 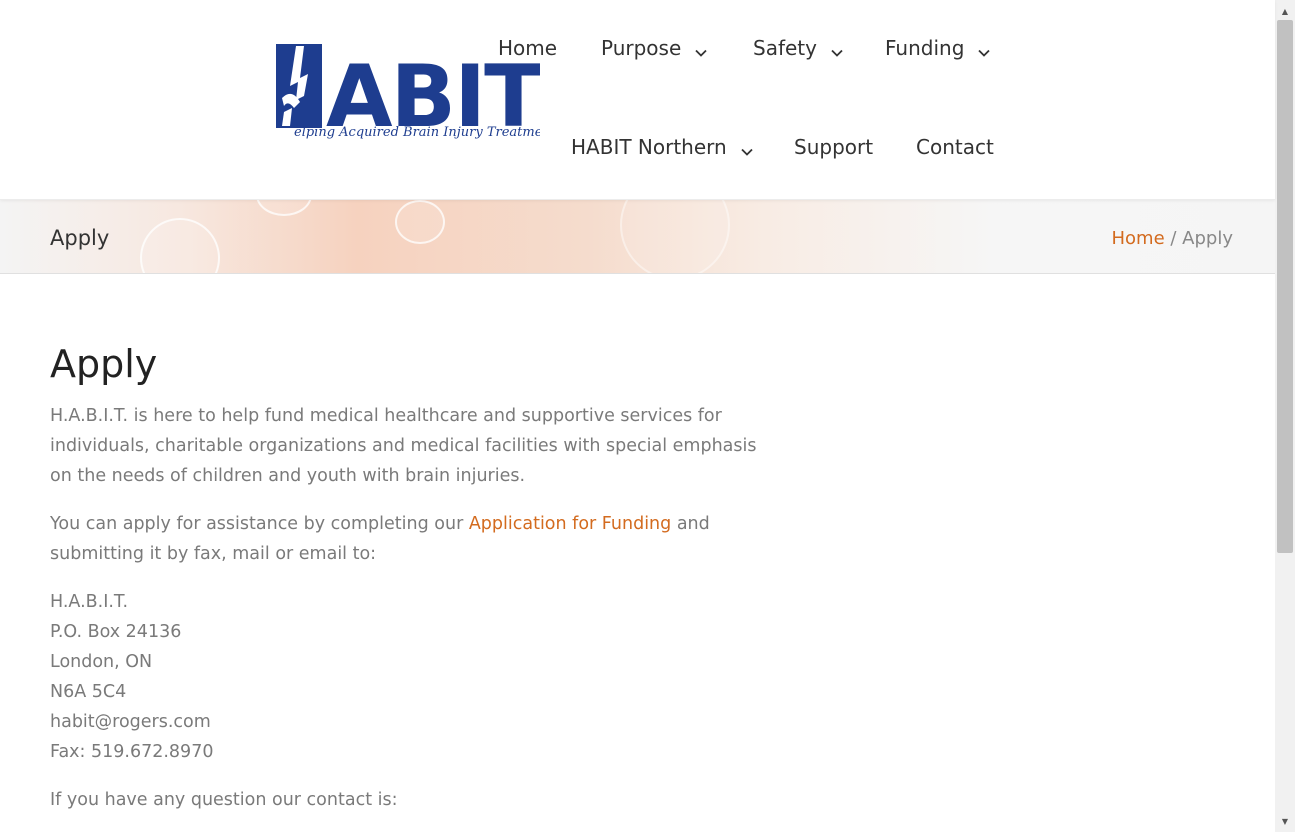 I want to click on address-fax: Fax: 519.672.8970, so click(x=132, y=752).